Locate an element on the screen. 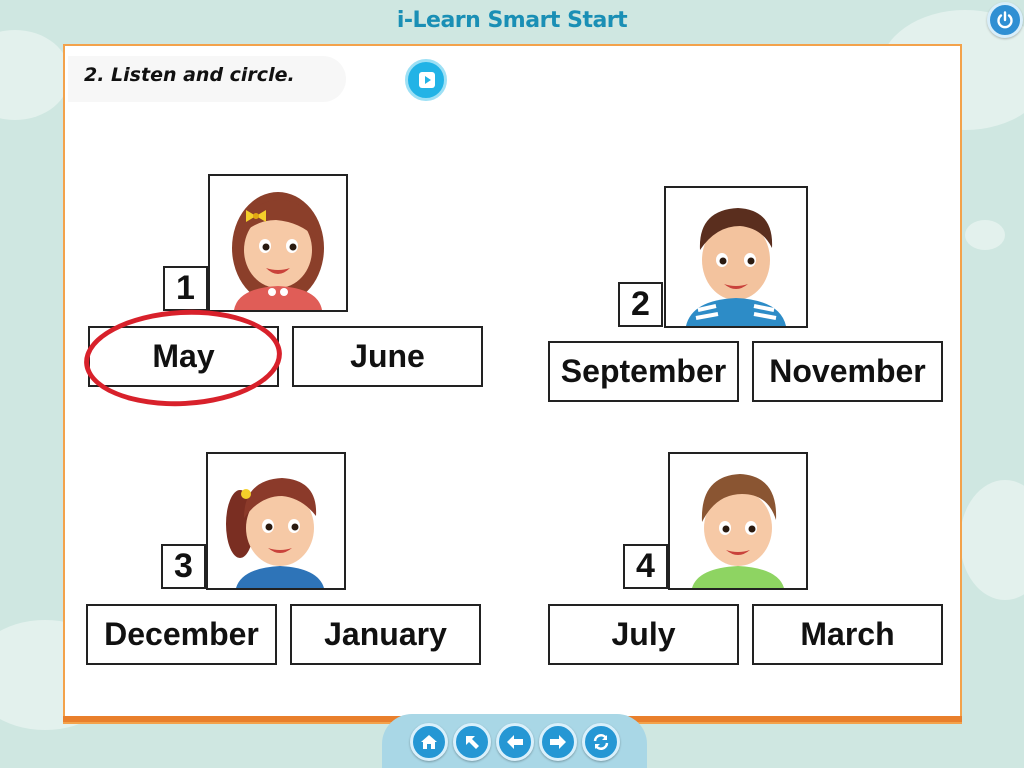 Image resolution: width=1024 pixels, height=768 pixels. power-icon is located at coordinates (1005, 20).